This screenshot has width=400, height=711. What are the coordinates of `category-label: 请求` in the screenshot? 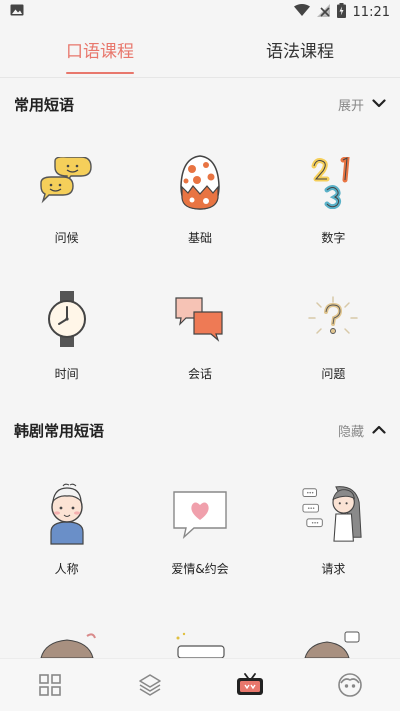 It's located at (333, 568).